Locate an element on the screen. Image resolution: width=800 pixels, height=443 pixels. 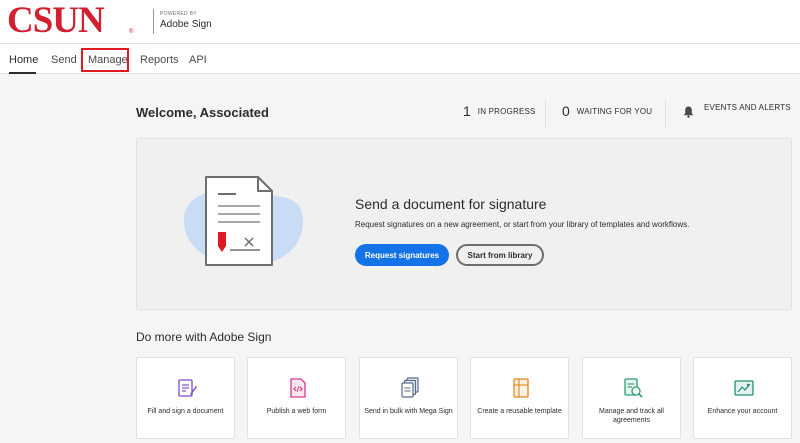
registered-mark: ® is located at coordinates (131, 32).